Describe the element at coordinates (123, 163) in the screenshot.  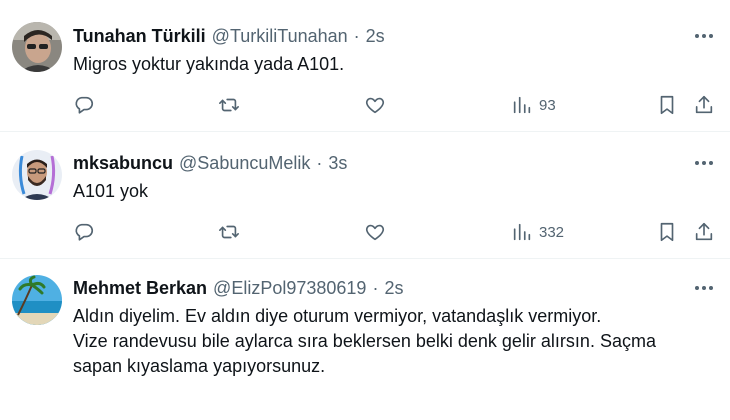
I see `display-name: mksabuncu` at that location.